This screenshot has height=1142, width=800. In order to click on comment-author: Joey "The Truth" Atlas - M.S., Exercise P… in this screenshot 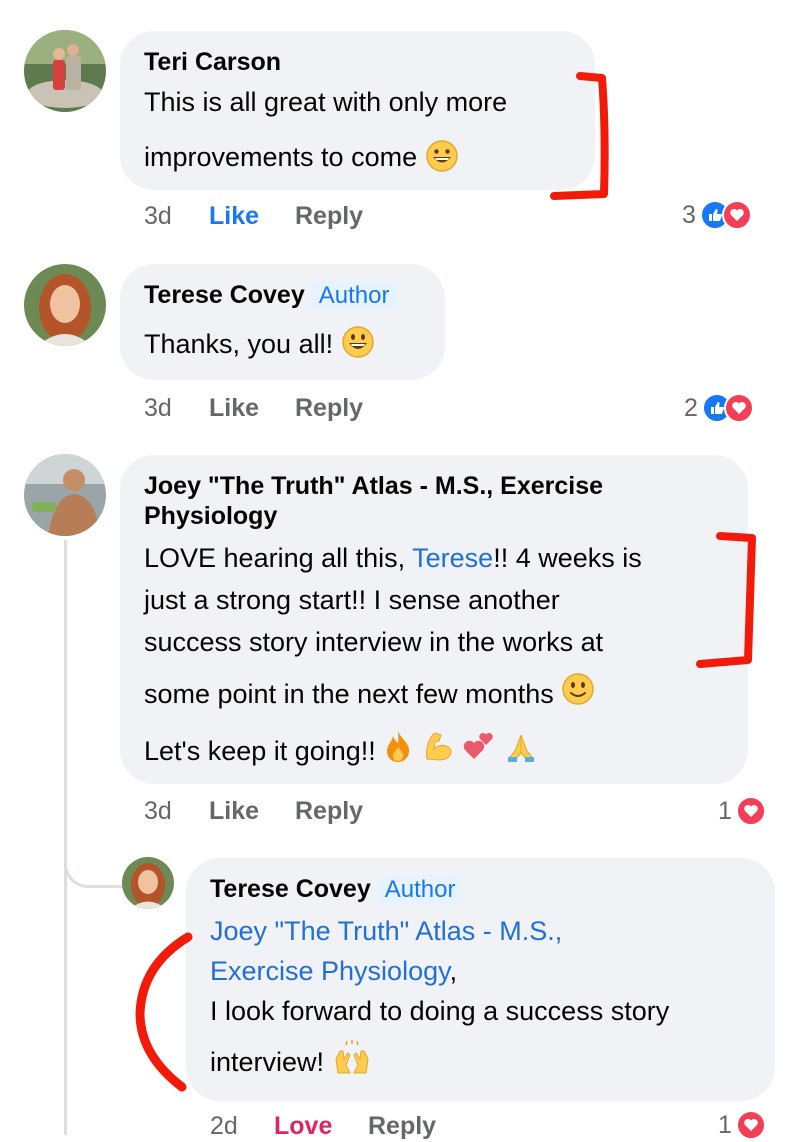, I will do `click(434, 501)`.